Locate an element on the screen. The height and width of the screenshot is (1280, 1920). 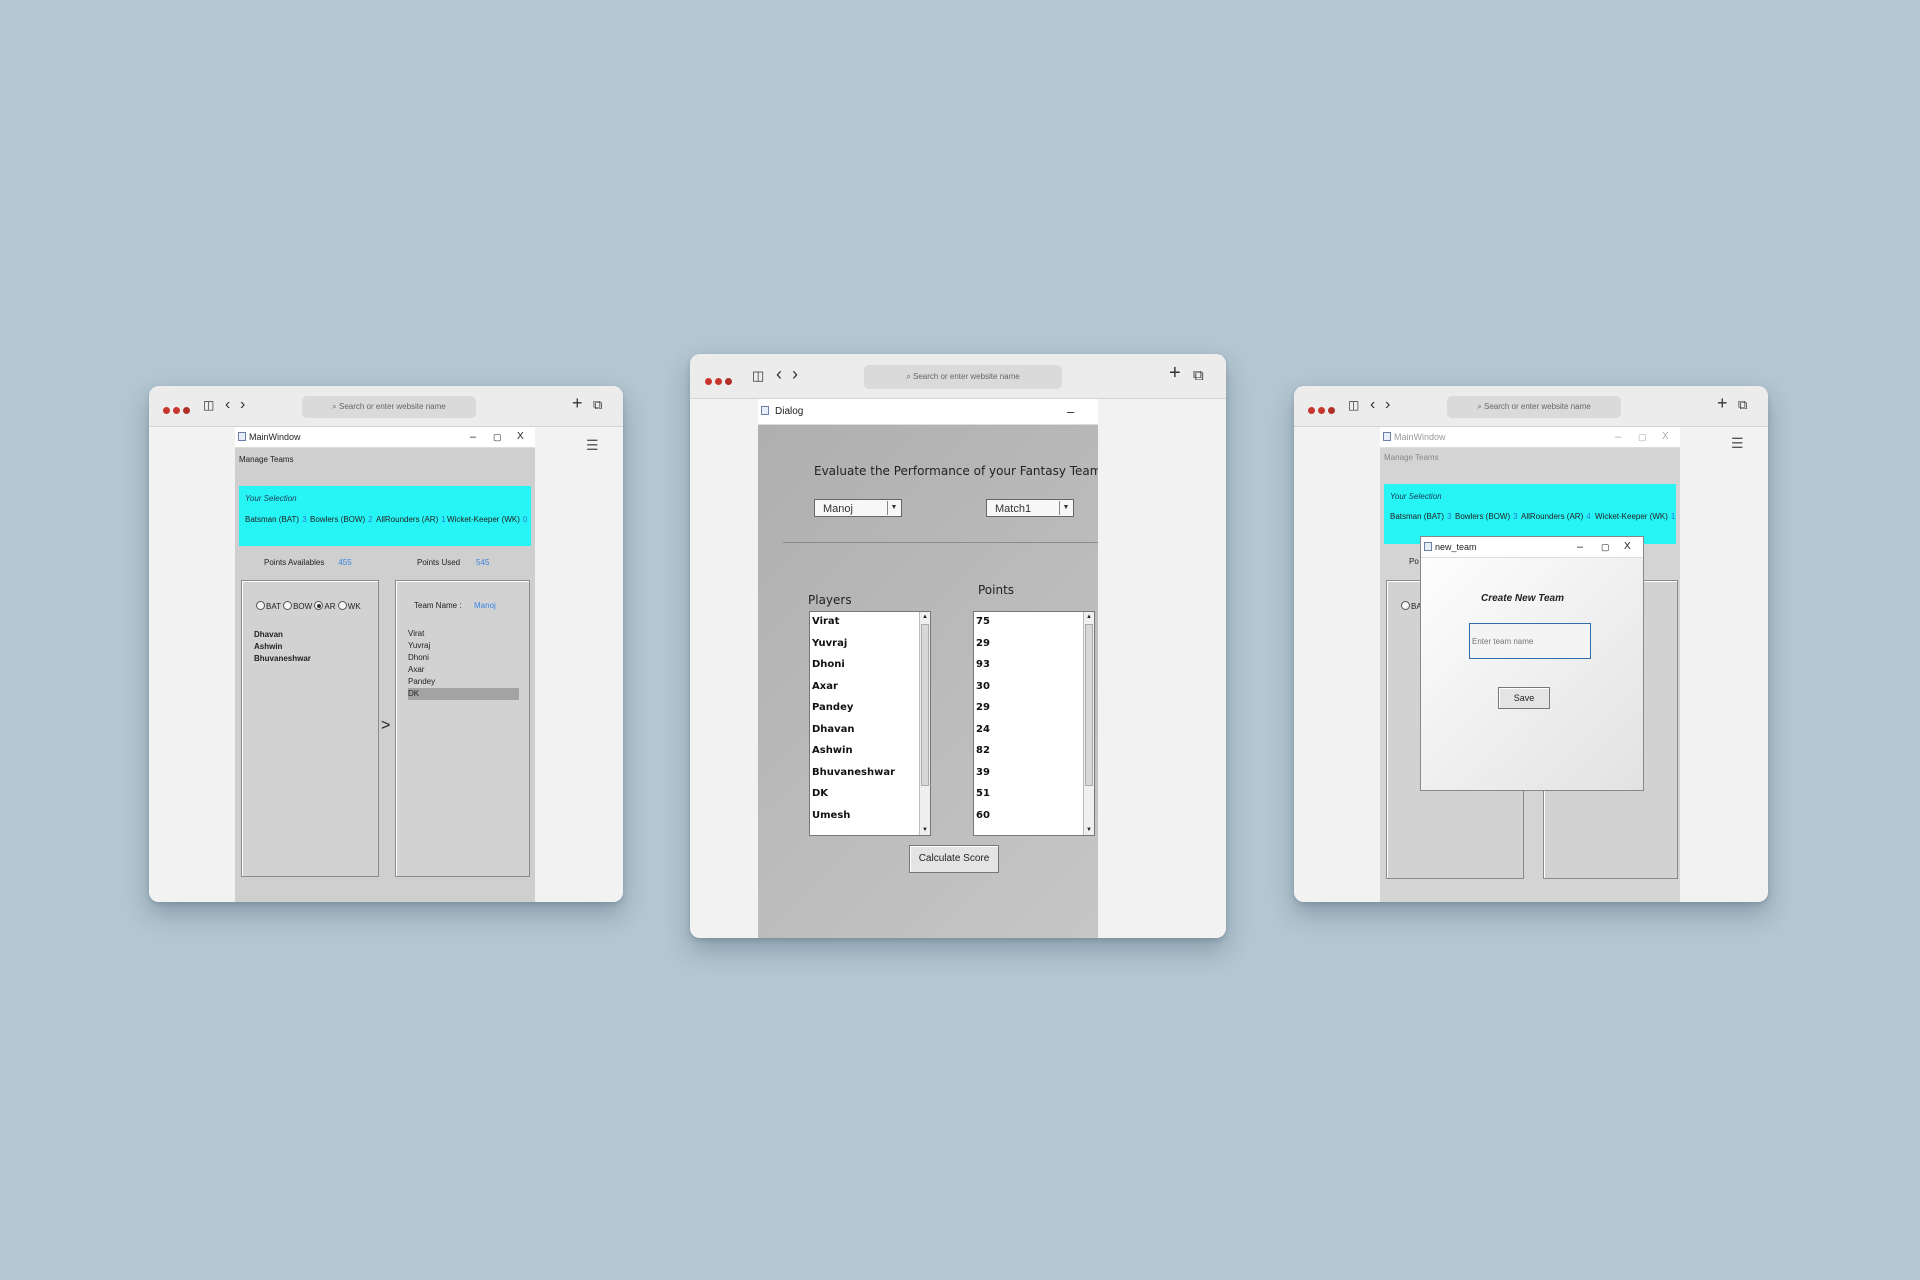
player-row: Bhuvaneshwar is located at coordinates (853, 772).